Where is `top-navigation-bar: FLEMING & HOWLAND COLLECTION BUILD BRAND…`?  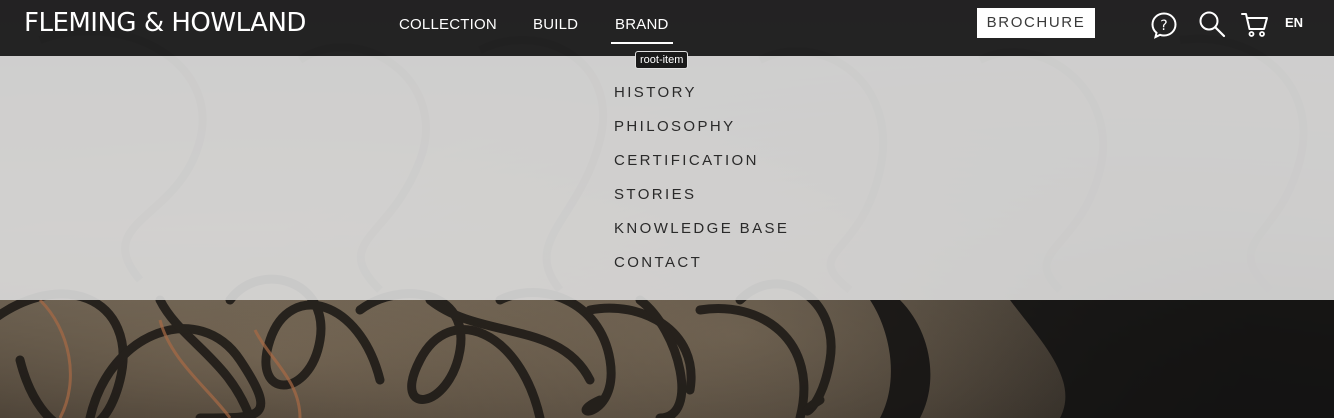
top-navigation-bar: FLEMING & HOWLAND COLLECTION BUILD BRAND… is located at coordinates (667, 28).